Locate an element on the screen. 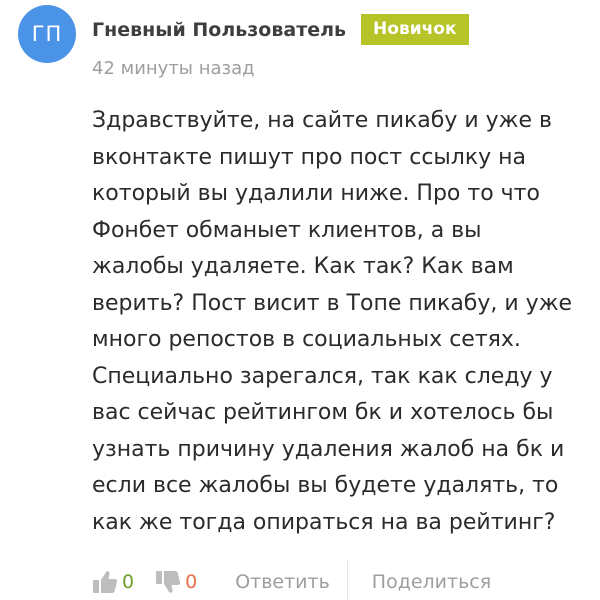  share-link: Поделиться is located at coordinates (431, 582).